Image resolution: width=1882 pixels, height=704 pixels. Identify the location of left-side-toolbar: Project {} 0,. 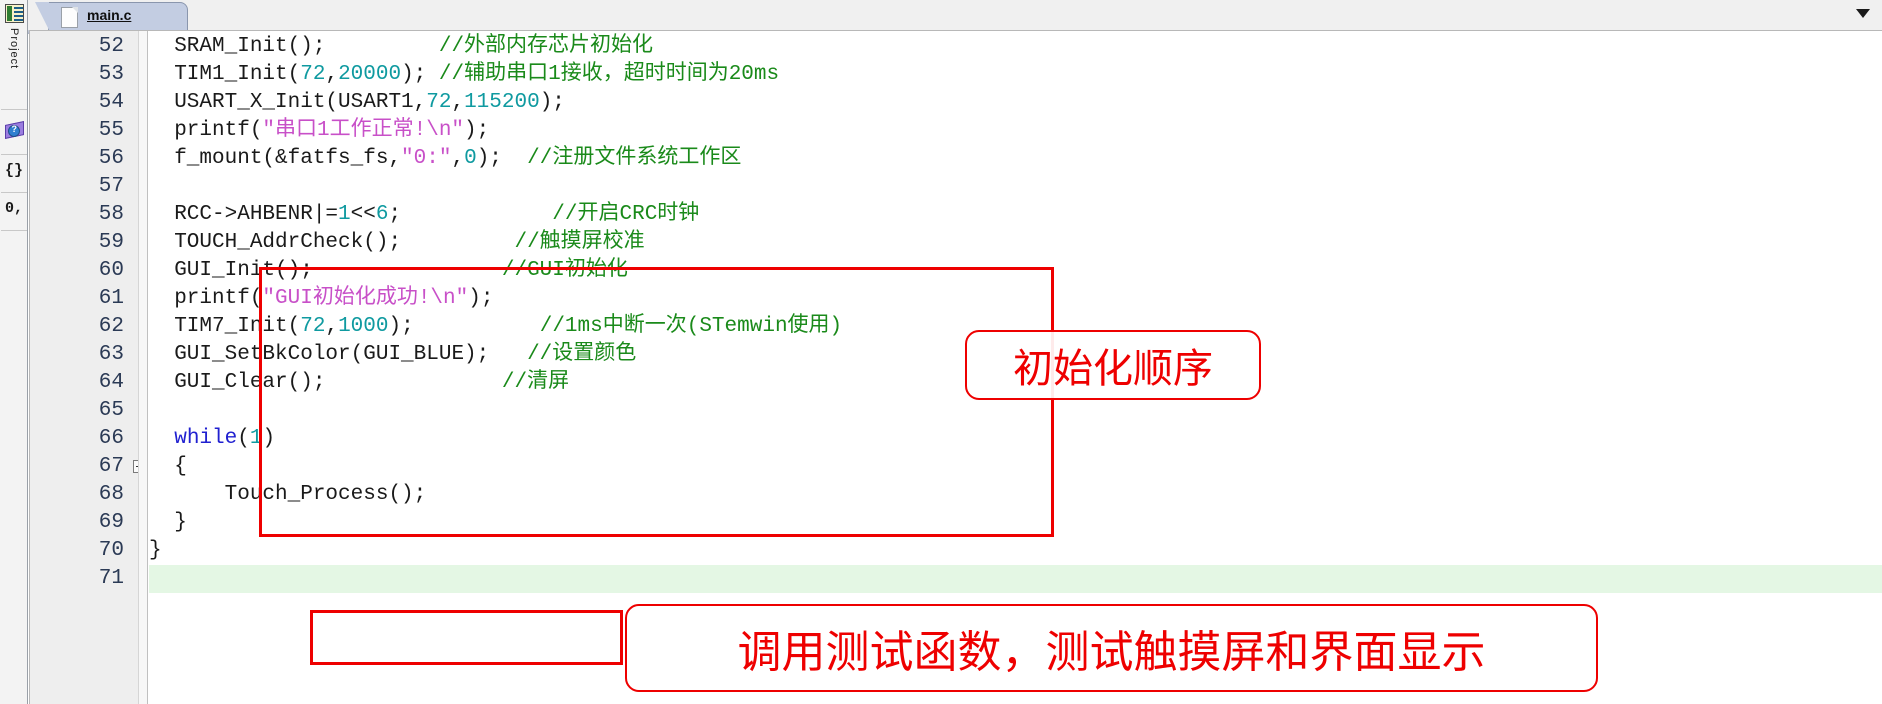
(14, 352).